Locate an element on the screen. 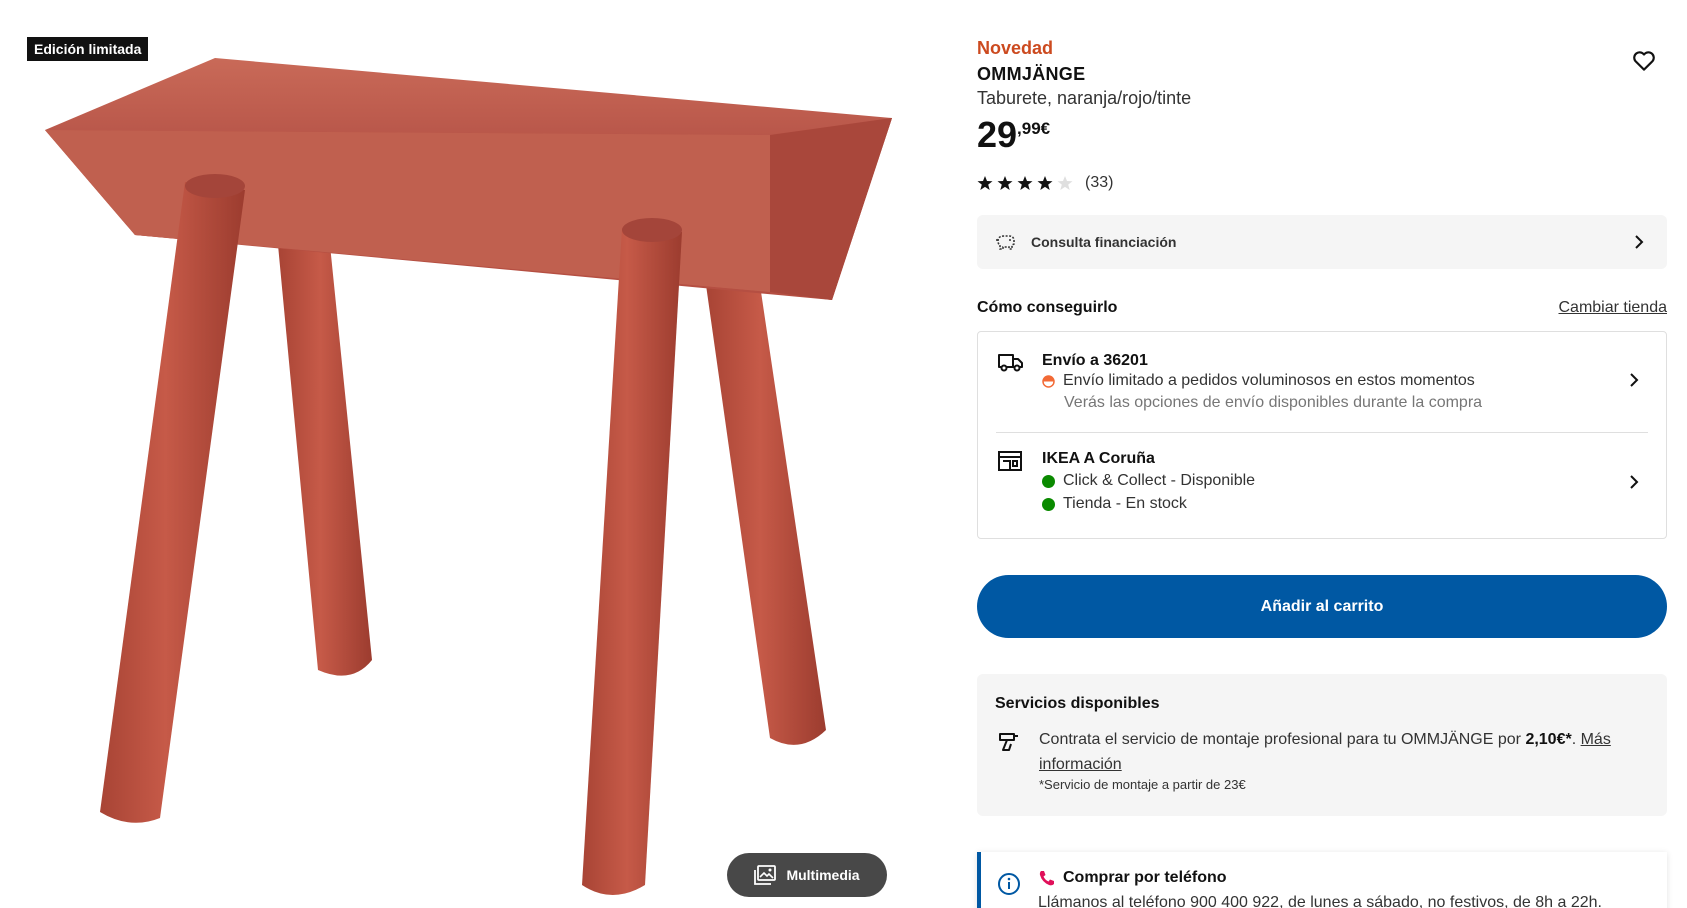  multimedia-button: Multimedia is located at coordinates (807, 875).